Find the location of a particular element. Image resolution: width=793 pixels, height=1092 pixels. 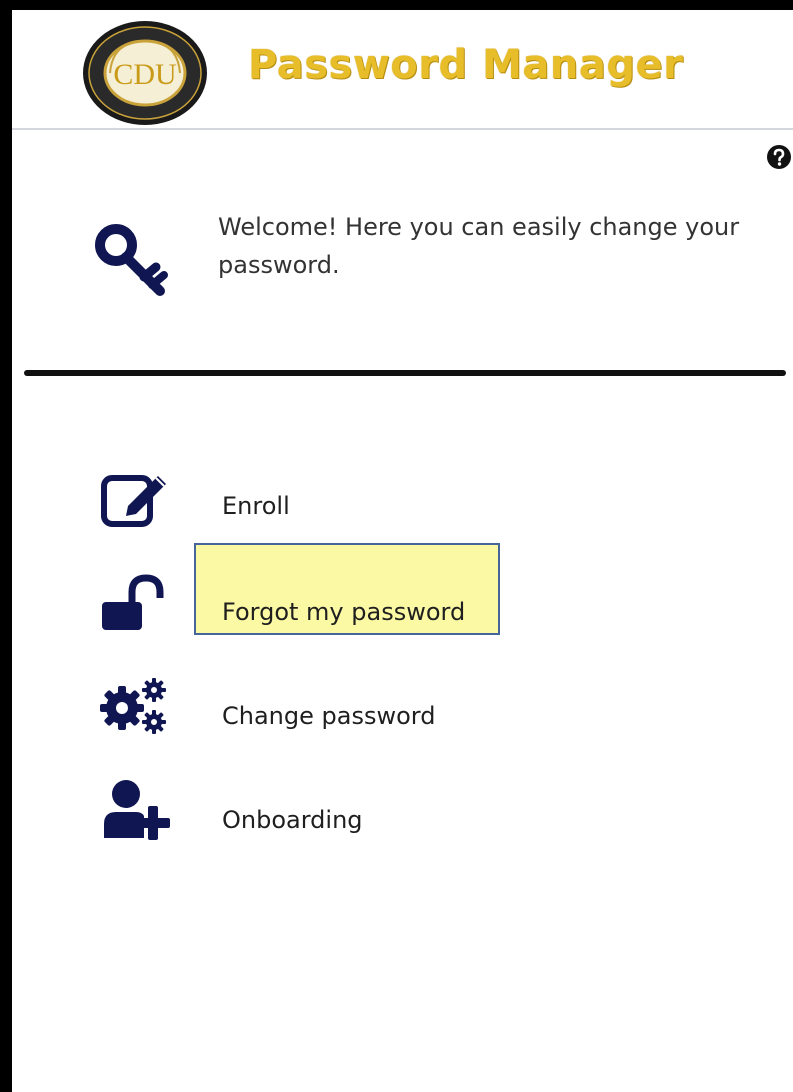

menu-item-onboarding: Onboarding is located at coordinates (302, 813).